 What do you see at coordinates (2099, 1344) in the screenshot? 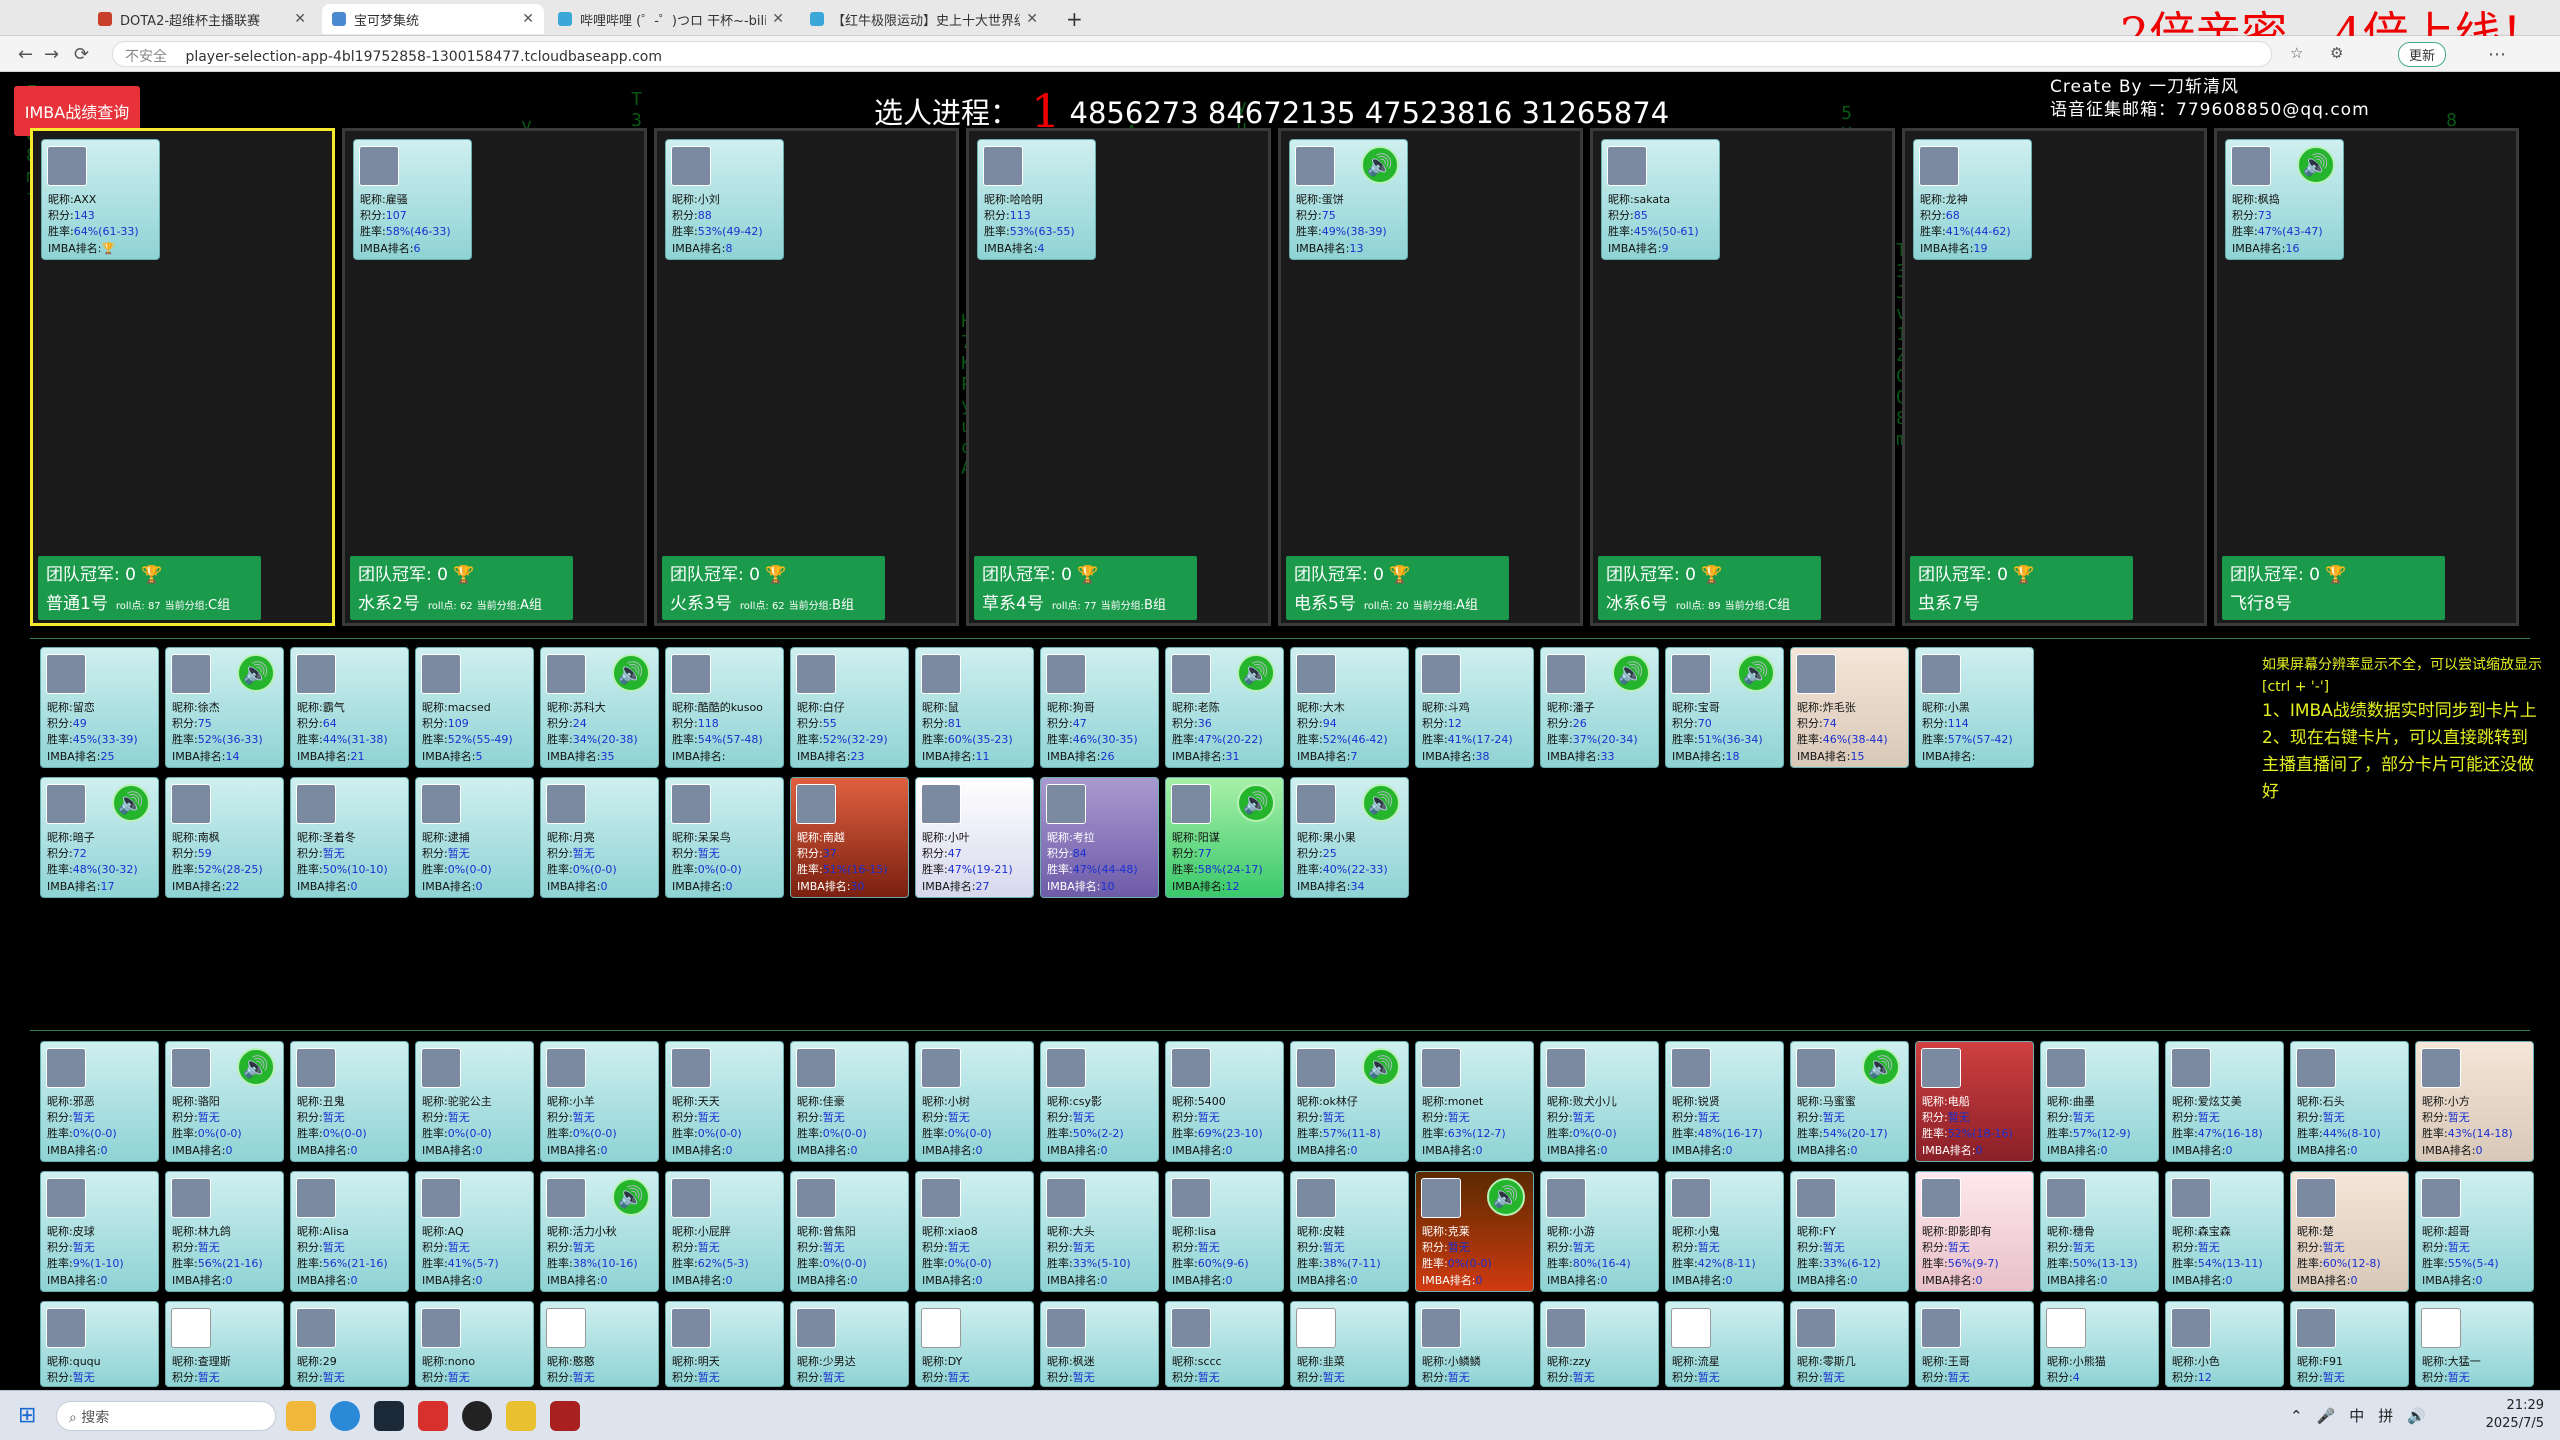
I see `player-card: 昵称:小熊猫 积分:4` at bounding box center [2099, 1344].